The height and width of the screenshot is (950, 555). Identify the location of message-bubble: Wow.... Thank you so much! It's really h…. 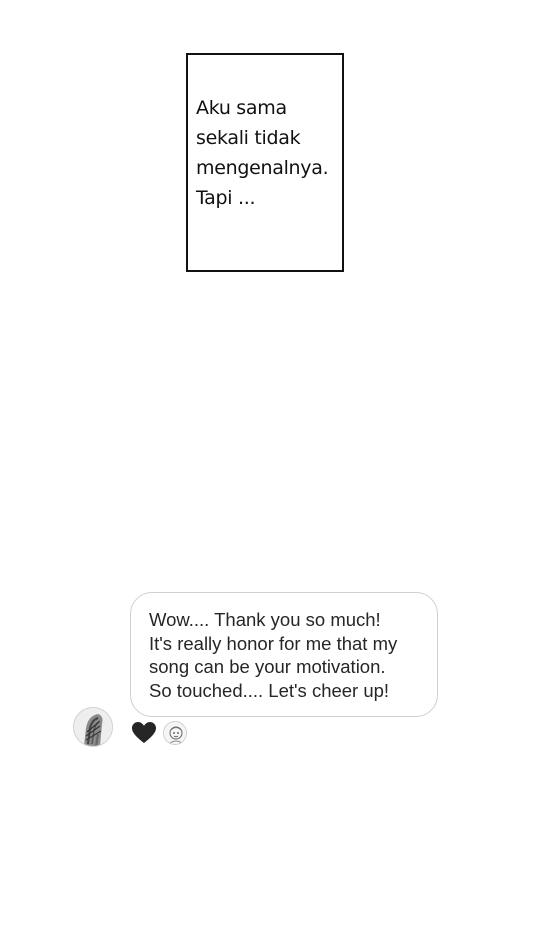
(284, 654).